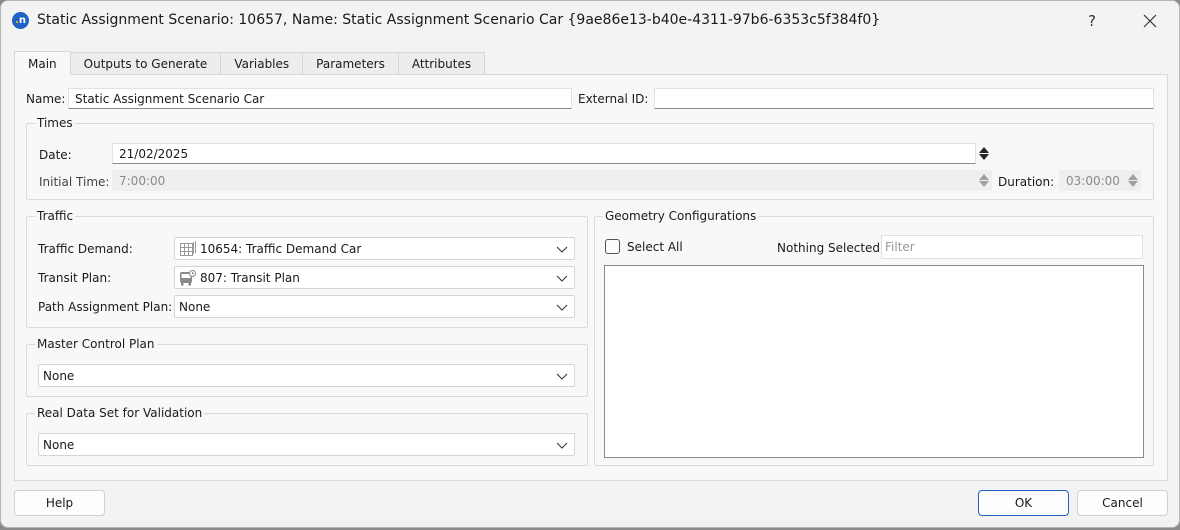 The image size is (1180, 530). Describe the element at coordinates (1026, 182) in the screenshot. I see `duration-label: Duration:` at that location.